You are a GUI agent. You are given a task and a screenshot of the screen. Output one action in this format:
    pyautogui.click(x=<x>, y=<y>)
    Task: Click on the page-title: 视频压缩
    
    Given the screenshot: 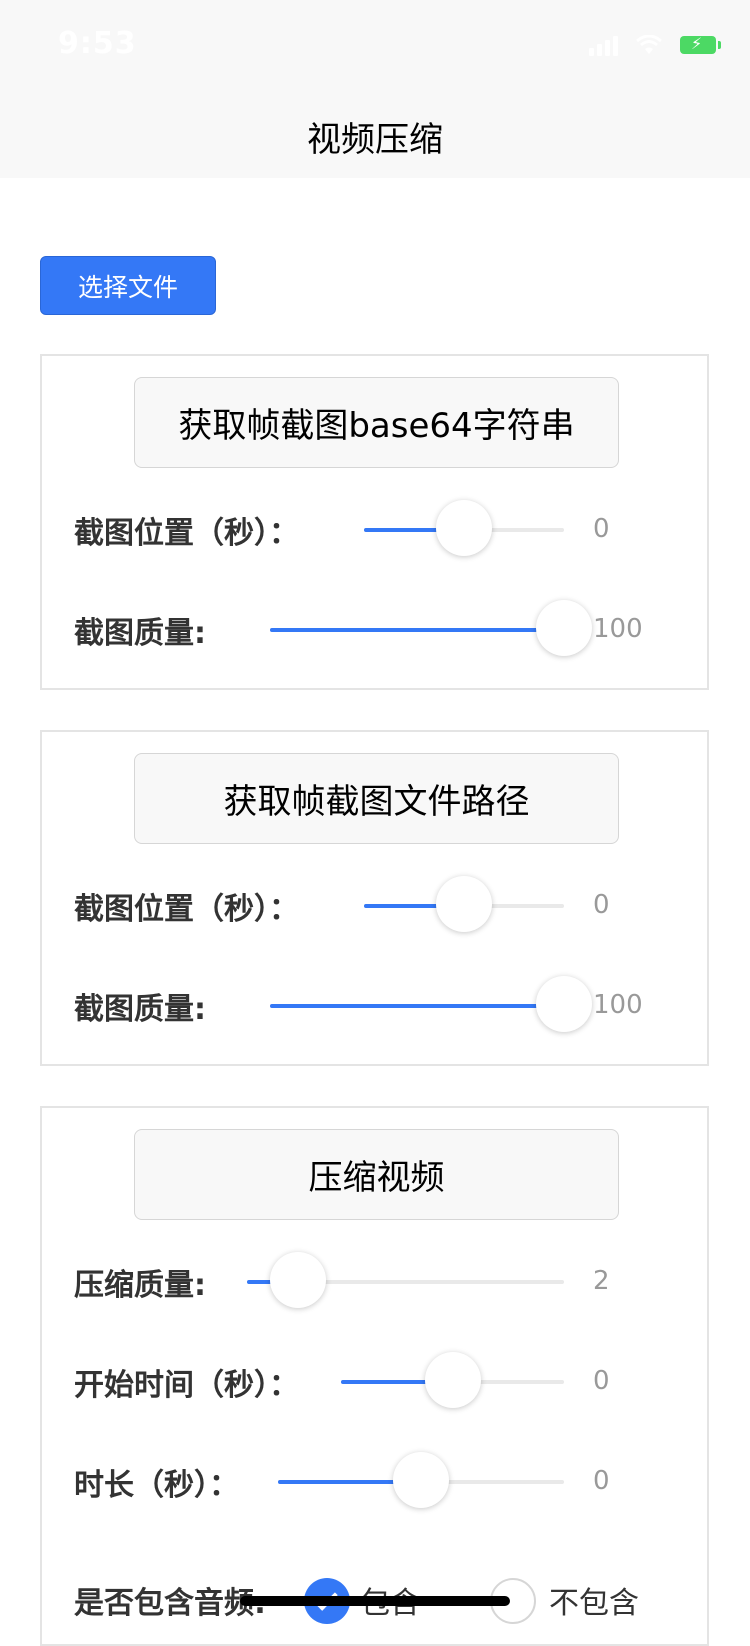 What is the action you would take?
    pyautogui.click(x=375, y=140)
    